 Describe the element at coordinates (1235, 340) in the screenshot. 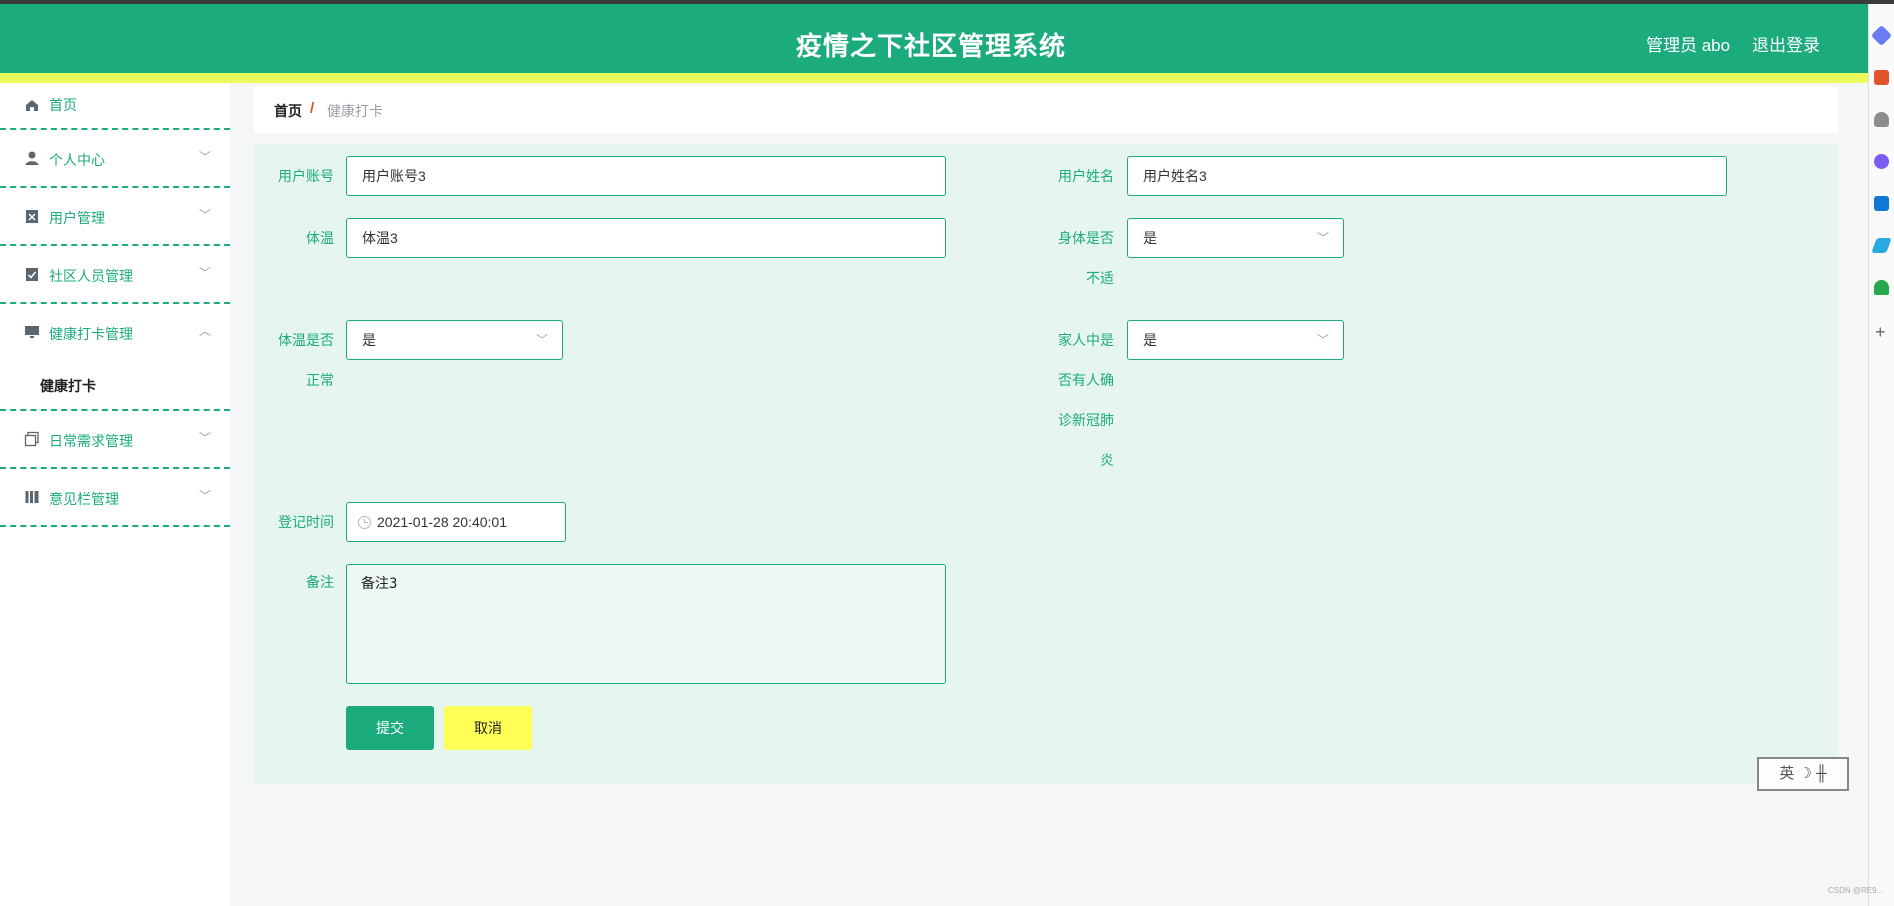

I see `family-covid-select: 是 ﹀` at that location.